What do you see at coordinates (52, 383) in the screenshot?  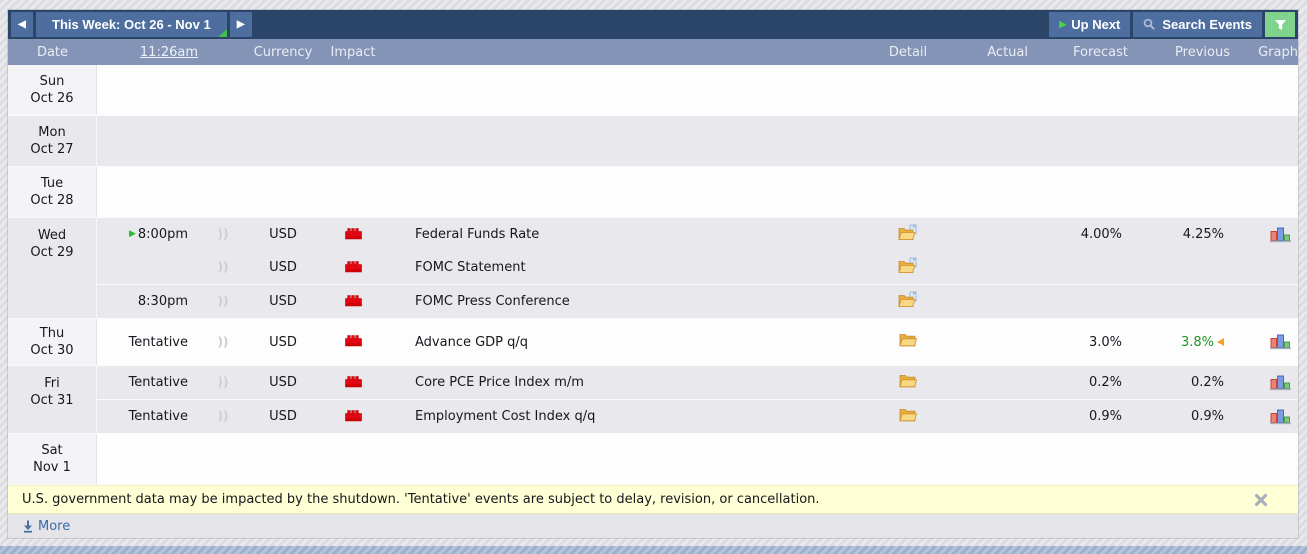 I see `day-name: Fri` at bounding box center [52, 383].